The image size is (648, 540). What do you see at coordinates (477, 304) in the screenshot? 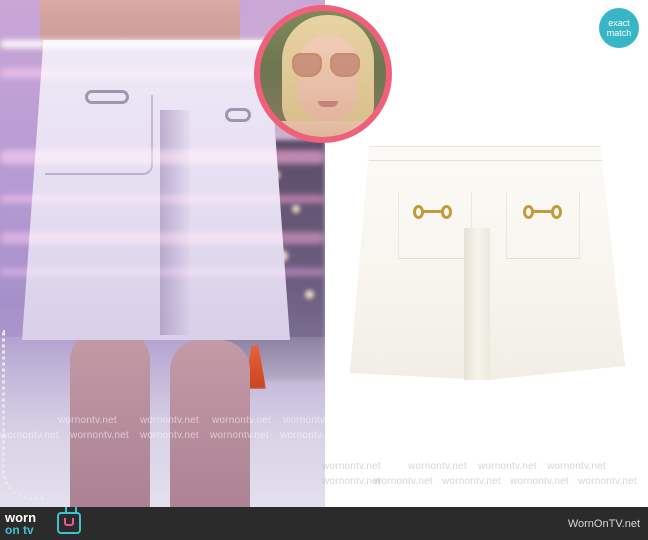
I see `skirt-box-pleat` at bounding box center [477, 304].